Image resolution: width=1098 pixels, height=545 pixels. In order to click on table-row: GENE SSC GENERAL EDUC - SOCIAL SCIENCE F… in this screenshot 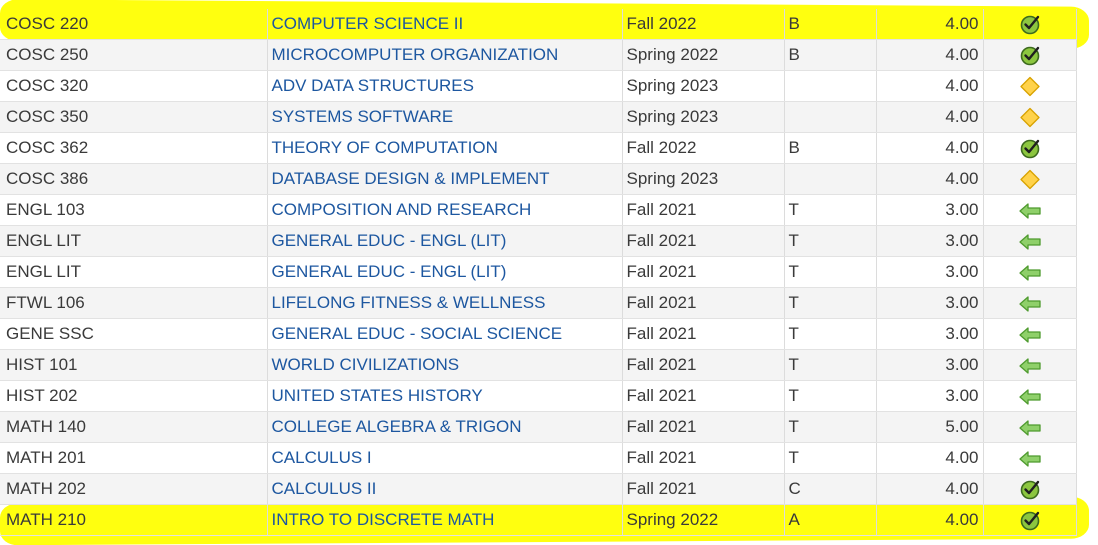, I will do `click(538, 334)`.